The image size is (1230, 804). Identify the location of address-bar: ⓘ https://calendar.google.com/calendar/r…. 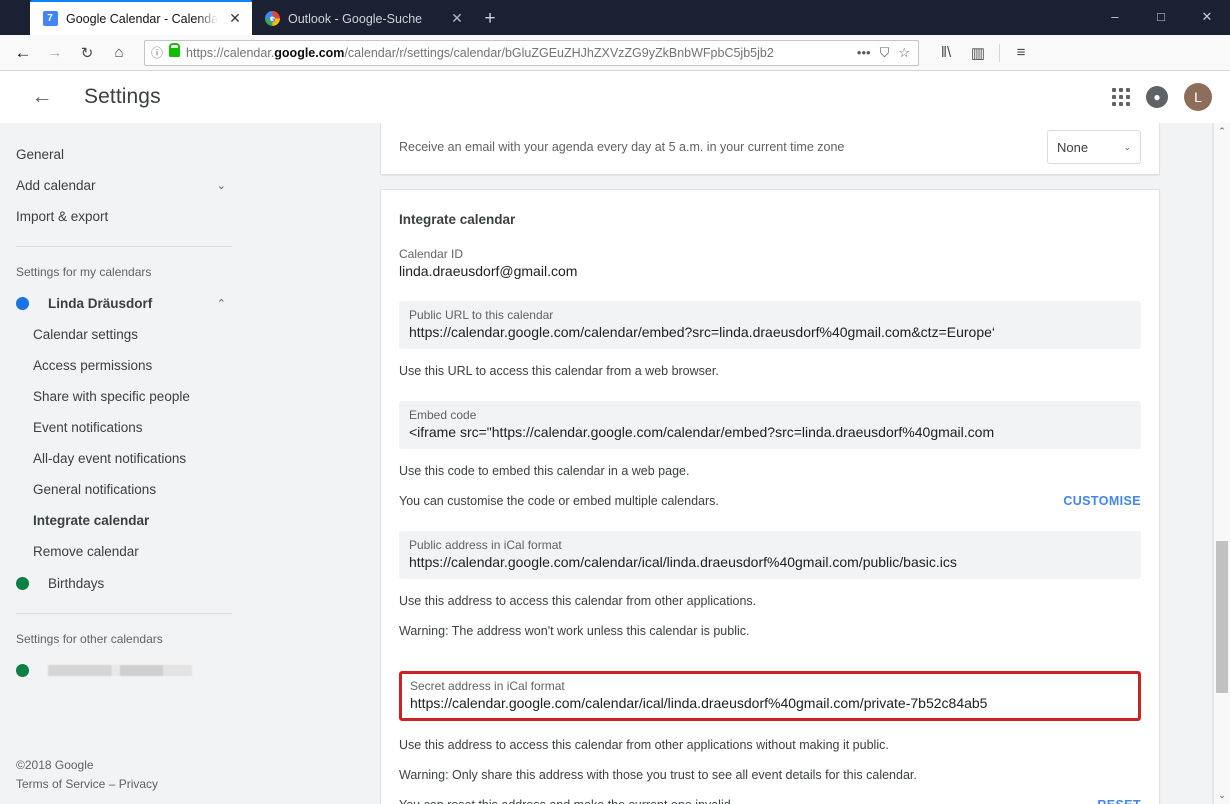
(531, 52).